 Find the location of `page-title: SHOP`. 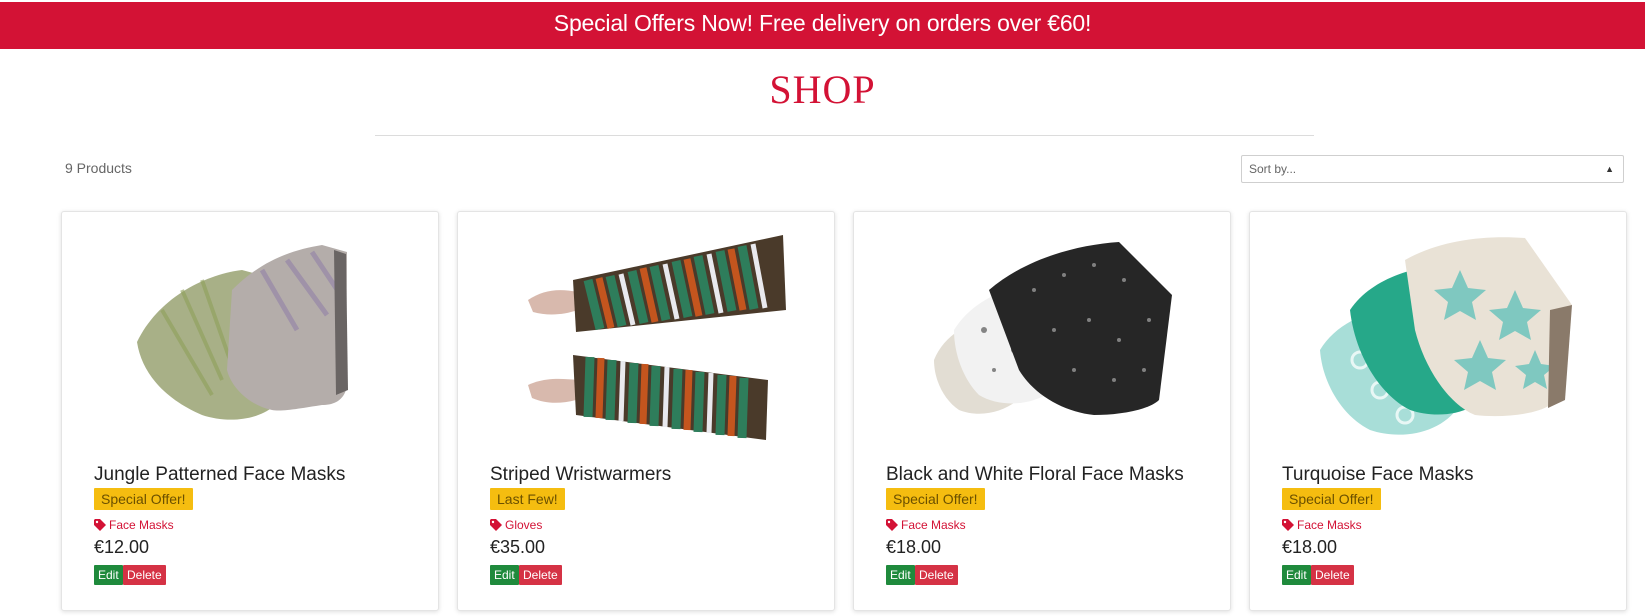

page-title: SHOP is located at coordinates (822, 89).